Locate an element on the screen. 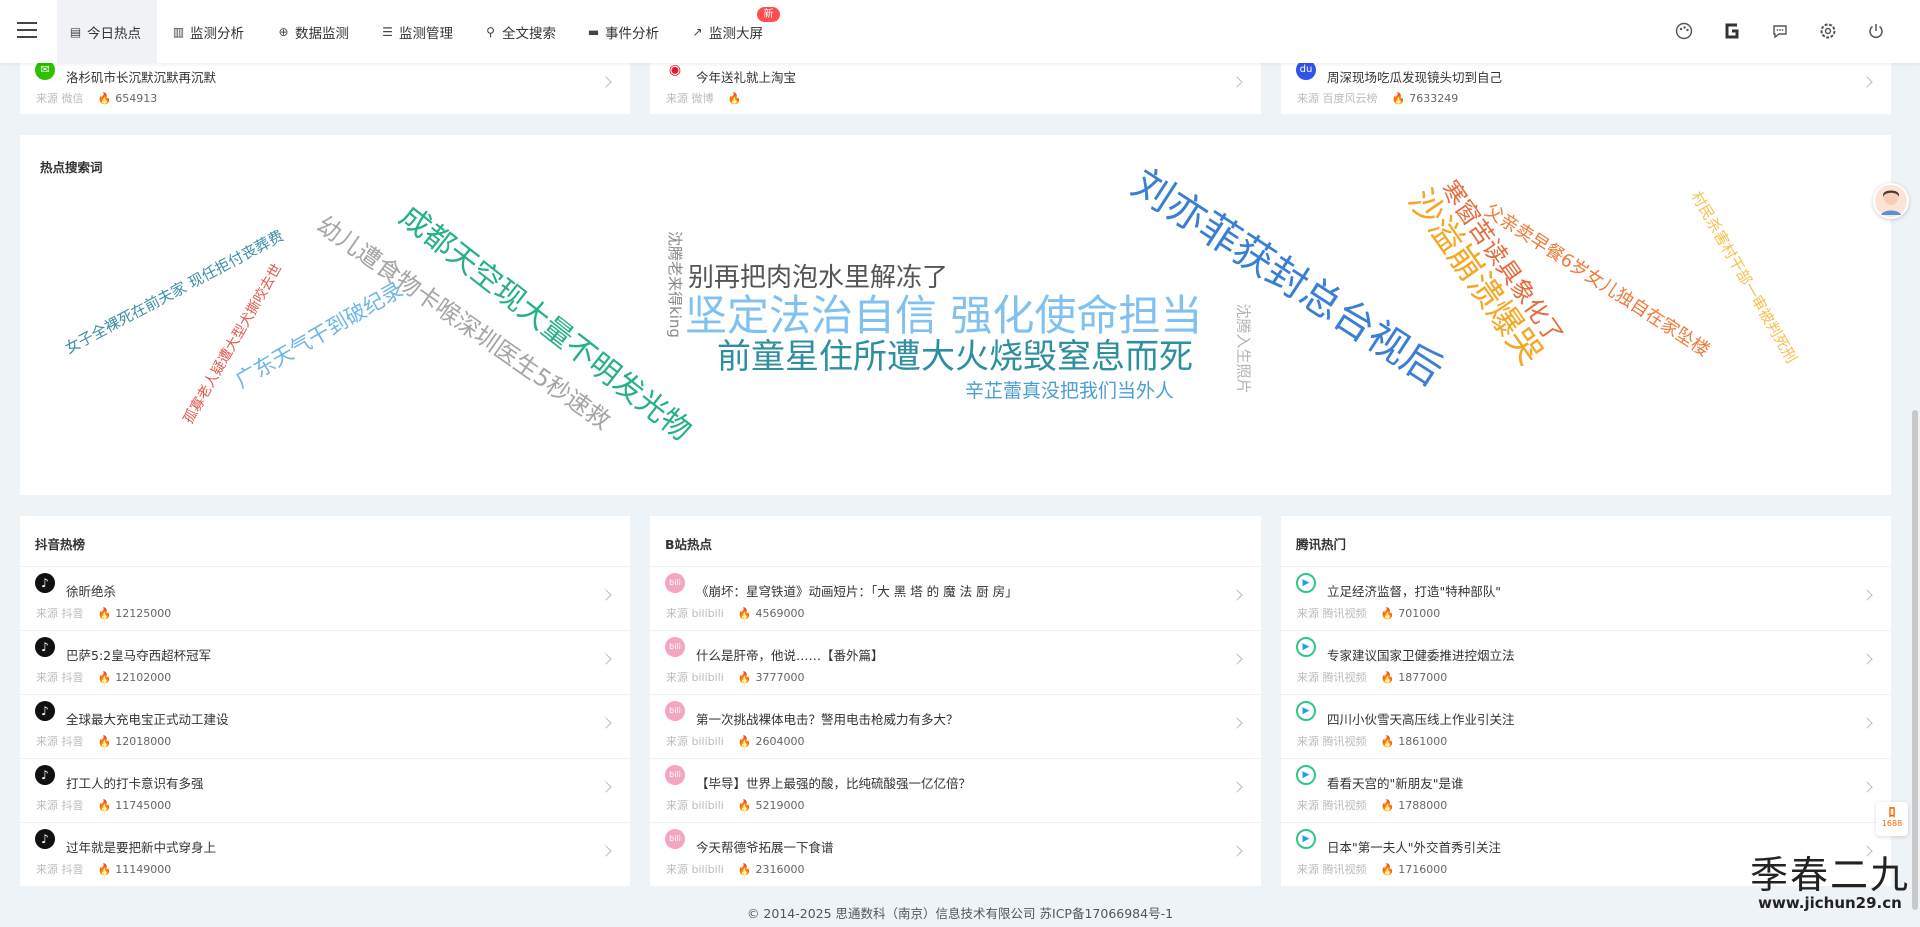 The image size is (1920, 927). g-logo-icon is located at coordinates (1732, 31).